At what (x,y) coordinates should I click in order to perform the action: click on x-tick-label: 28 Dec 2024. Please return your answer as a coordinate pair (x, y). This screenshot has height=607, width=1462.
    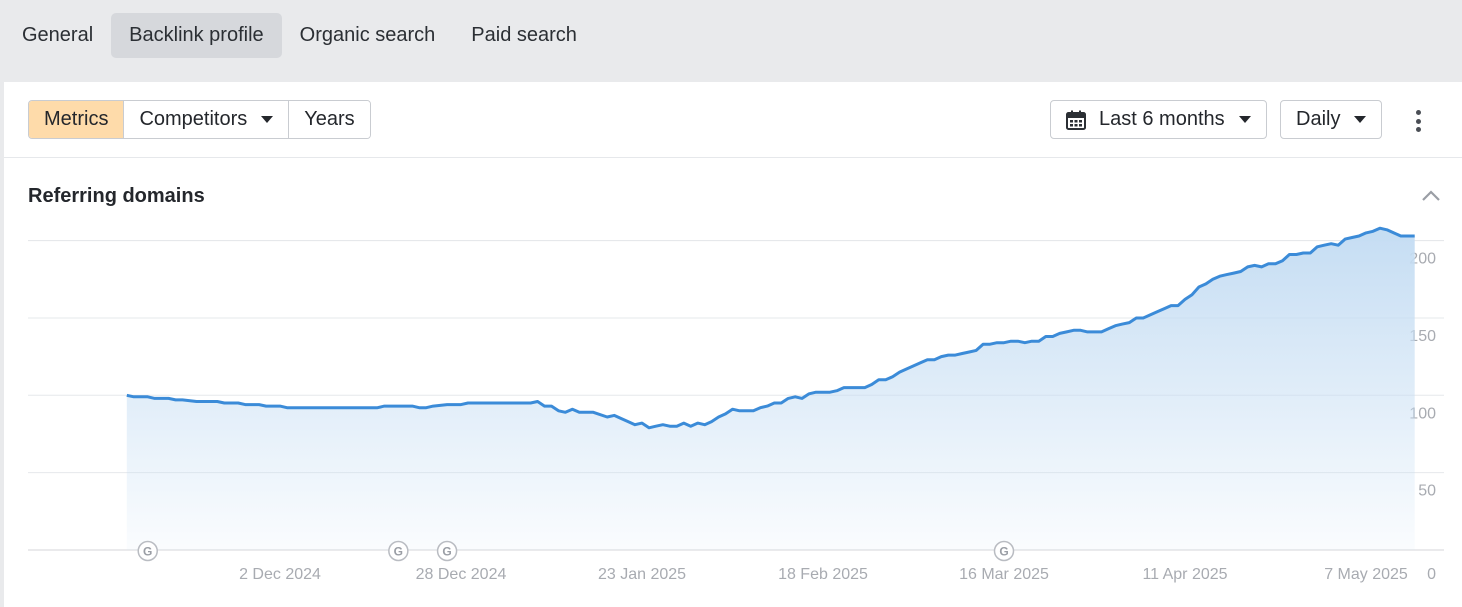
    Looking at the image, I should click on (461, 574).